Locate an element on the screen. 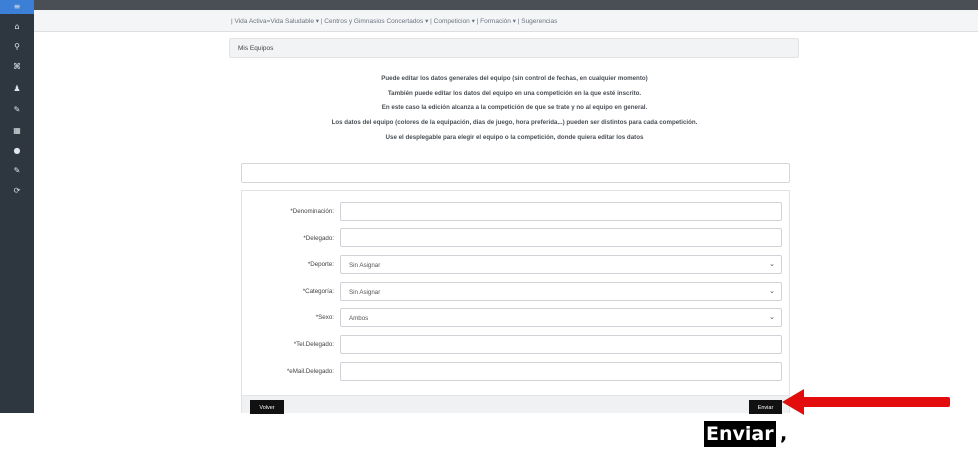  left-sidebar: ≡ ⌂ ⚲ ⌘ ♟ ✎ ▦ ● ✎ ⟳ is located at coordinates (17, 206).